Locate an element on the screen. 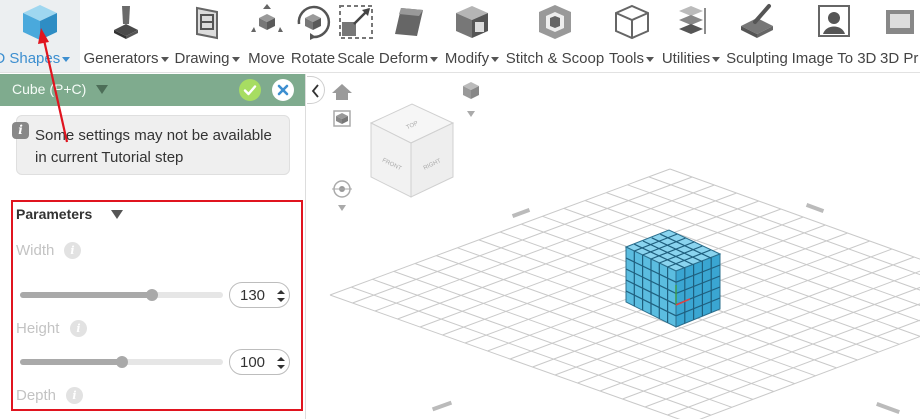 This screenshot has width=920, height=419. cube-icon is located at coordinates (40, 22).